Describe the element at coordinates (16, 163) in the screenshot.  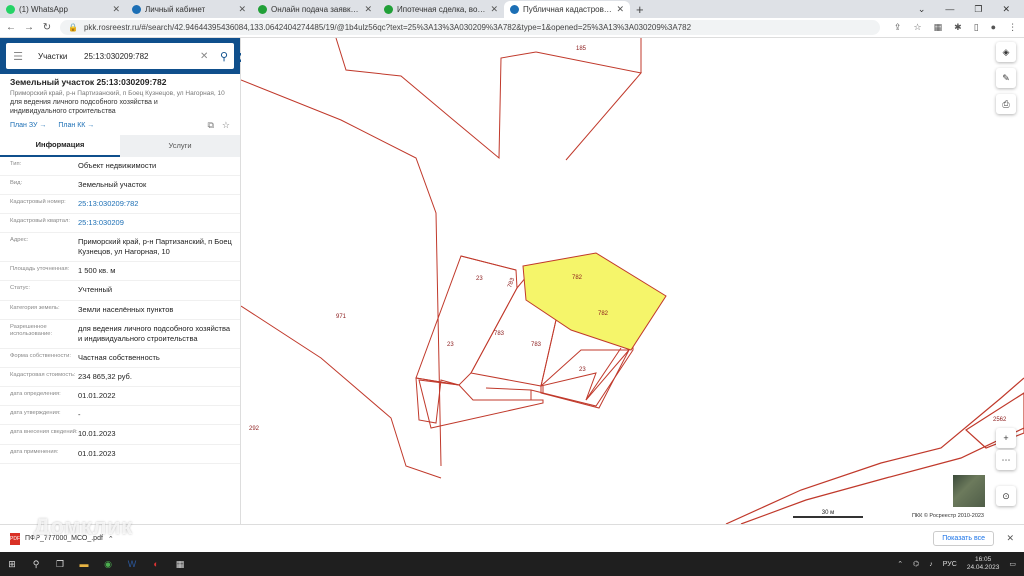
I see `attribute-key: Тип:` at that location.